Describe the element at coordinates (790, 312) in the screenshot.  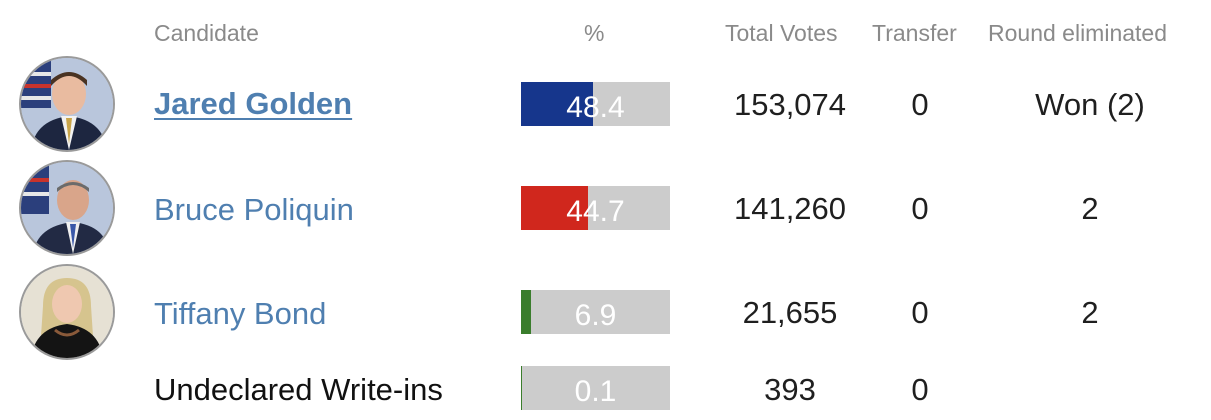
I see `total-votes-cell: 21,655` at that location.